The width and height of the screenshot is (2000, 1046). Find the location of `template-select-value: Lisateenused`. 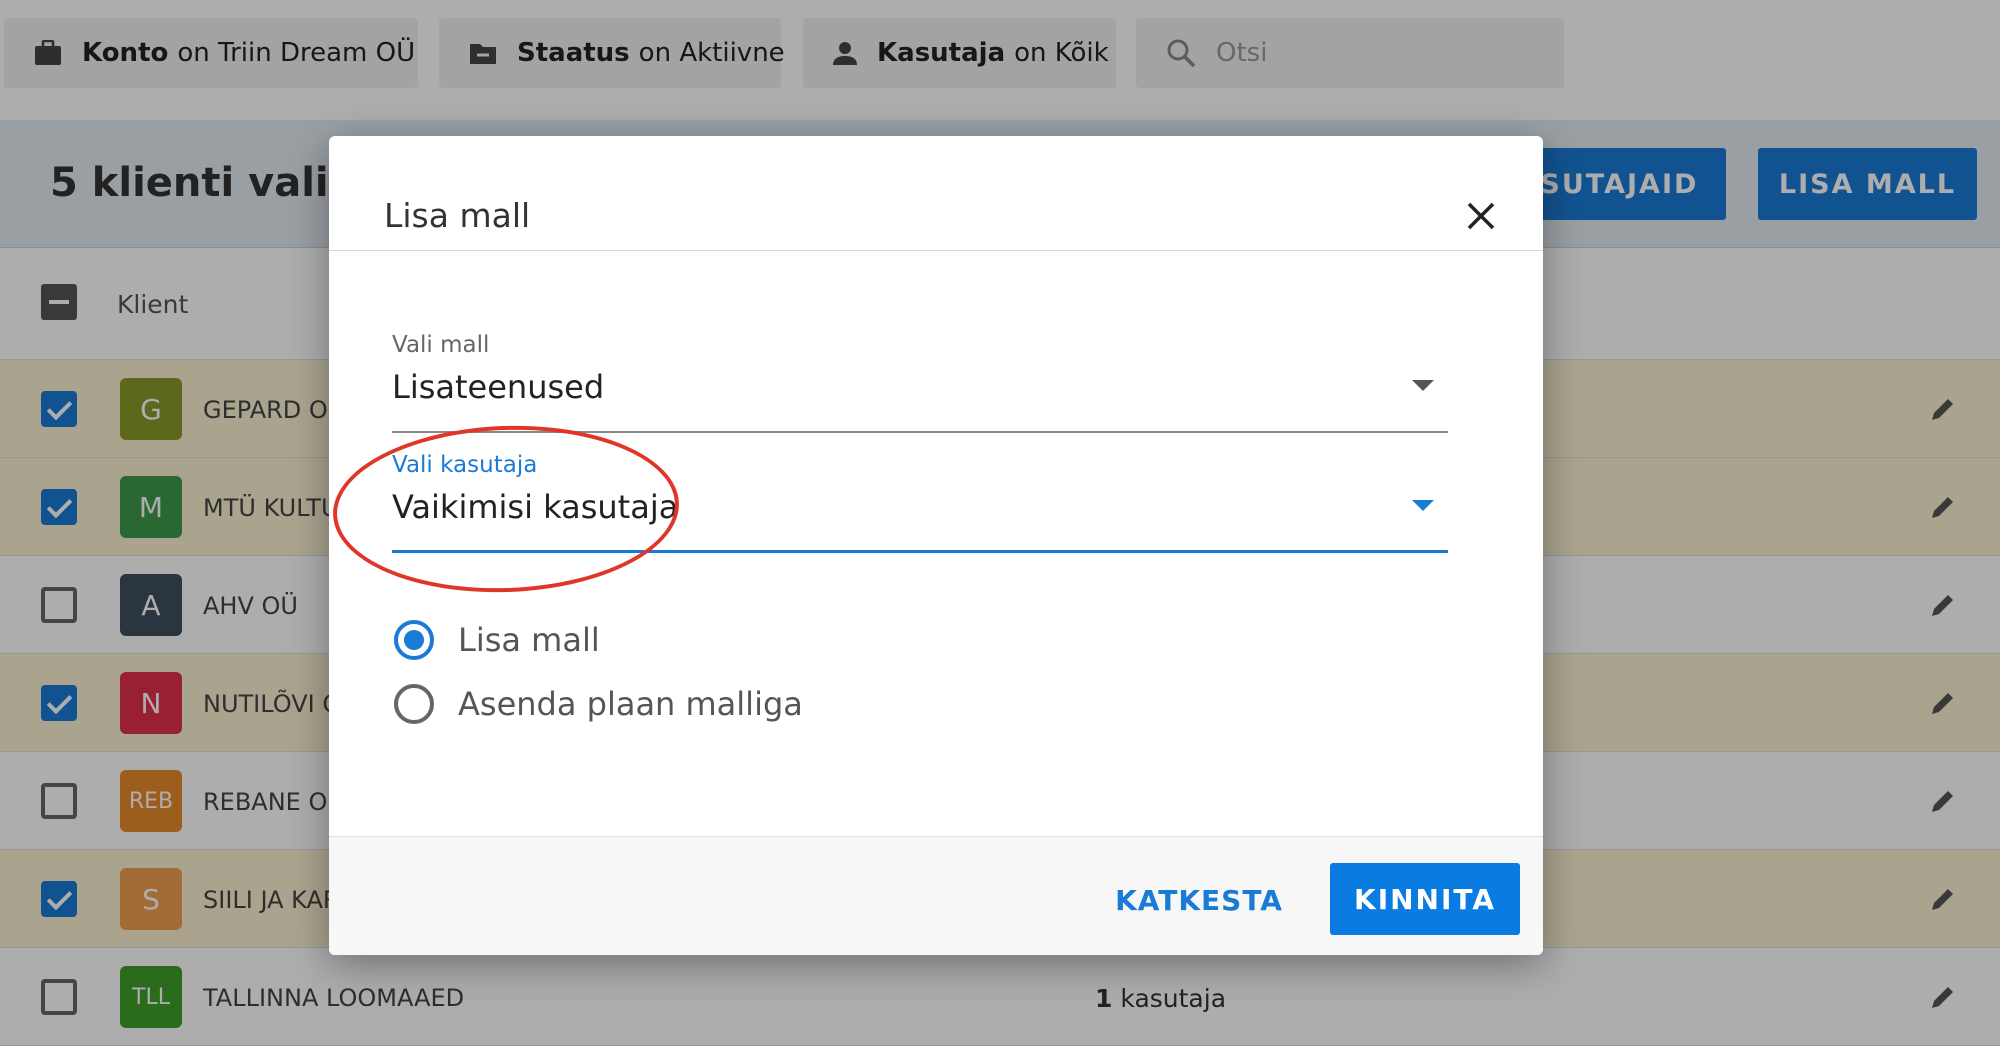

template-select-value: Lisateenused is located at coordinates (920, 387).